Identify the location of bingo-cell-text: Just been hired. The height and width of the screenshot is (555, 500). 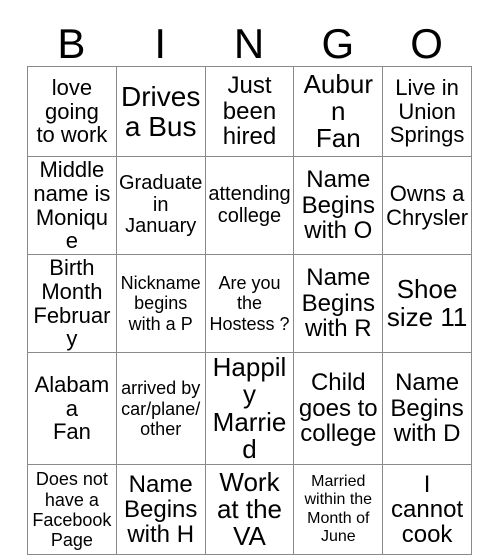
(249, 111).